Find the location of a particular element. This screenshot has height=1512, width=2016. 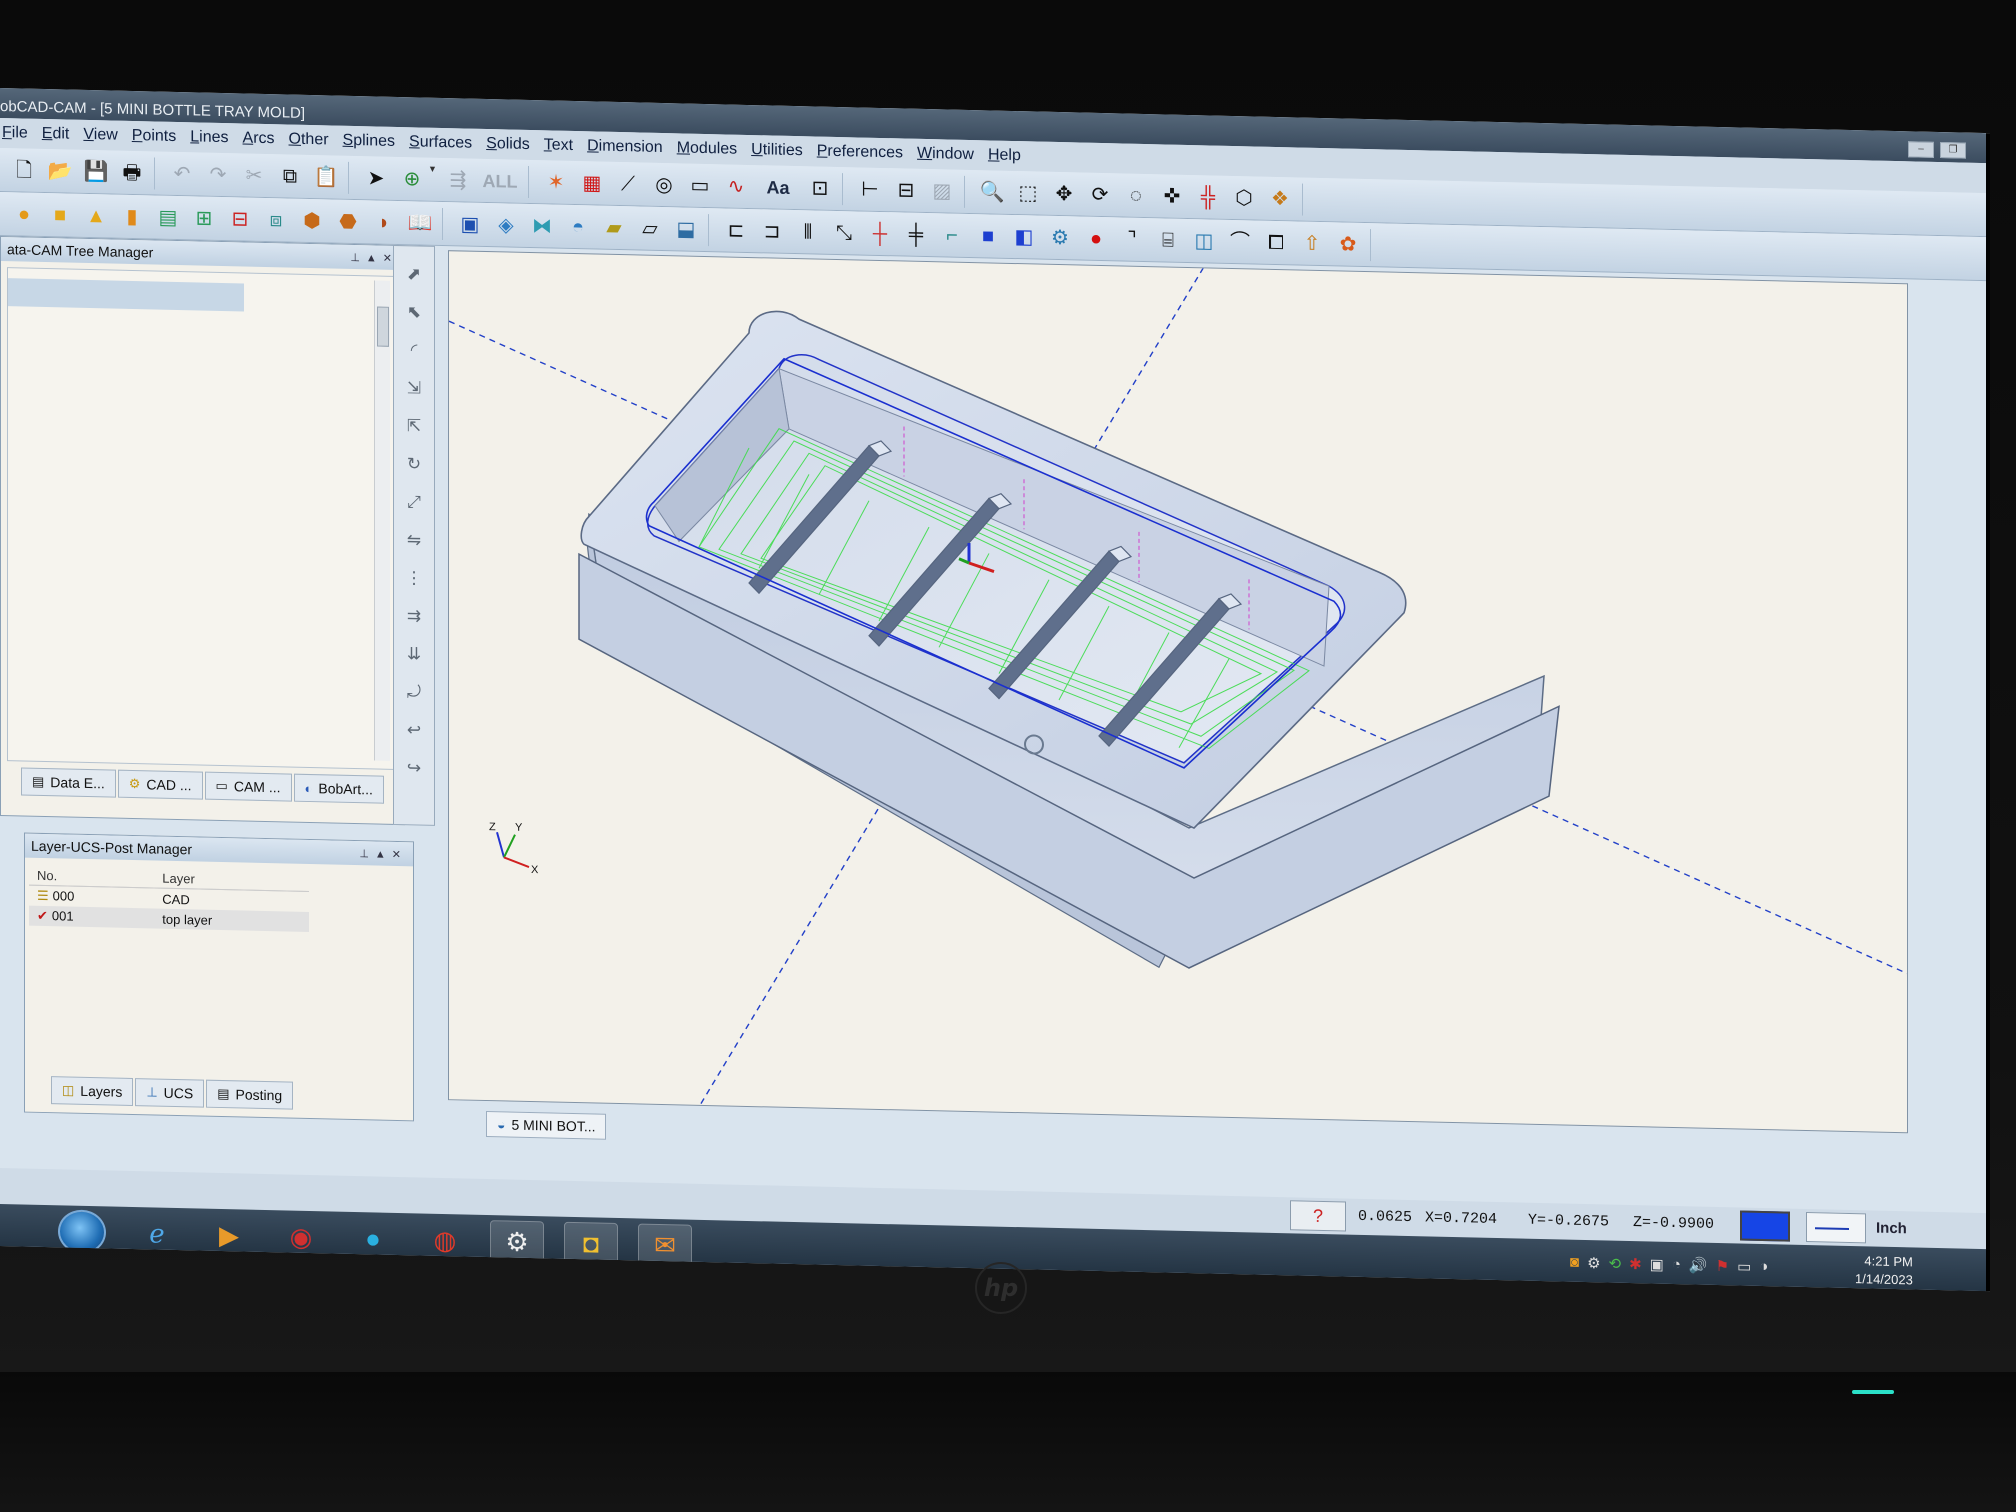

tool-icon: ⌝ is located at coordinates (1132, 239).